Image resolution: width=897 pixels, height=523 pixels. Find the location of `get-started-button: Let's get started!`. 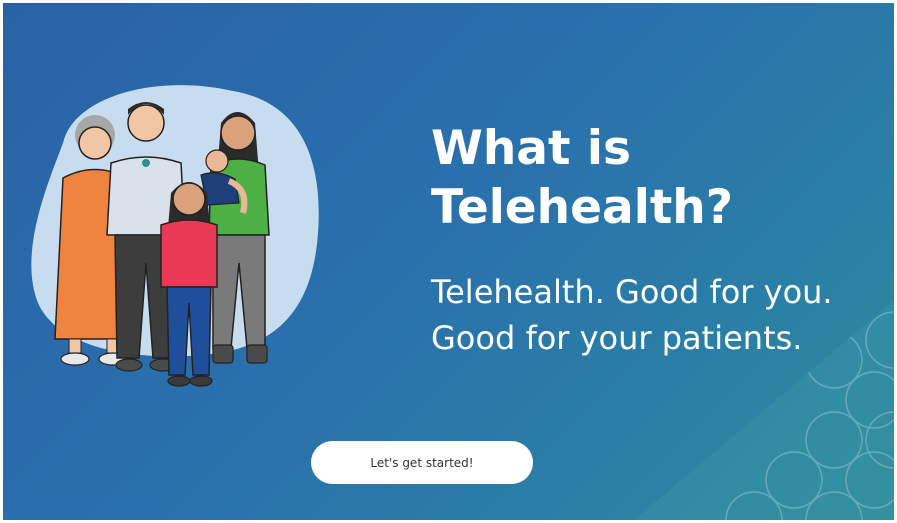

get-started-button: Let's get started! is located at coordinates (422, 462).